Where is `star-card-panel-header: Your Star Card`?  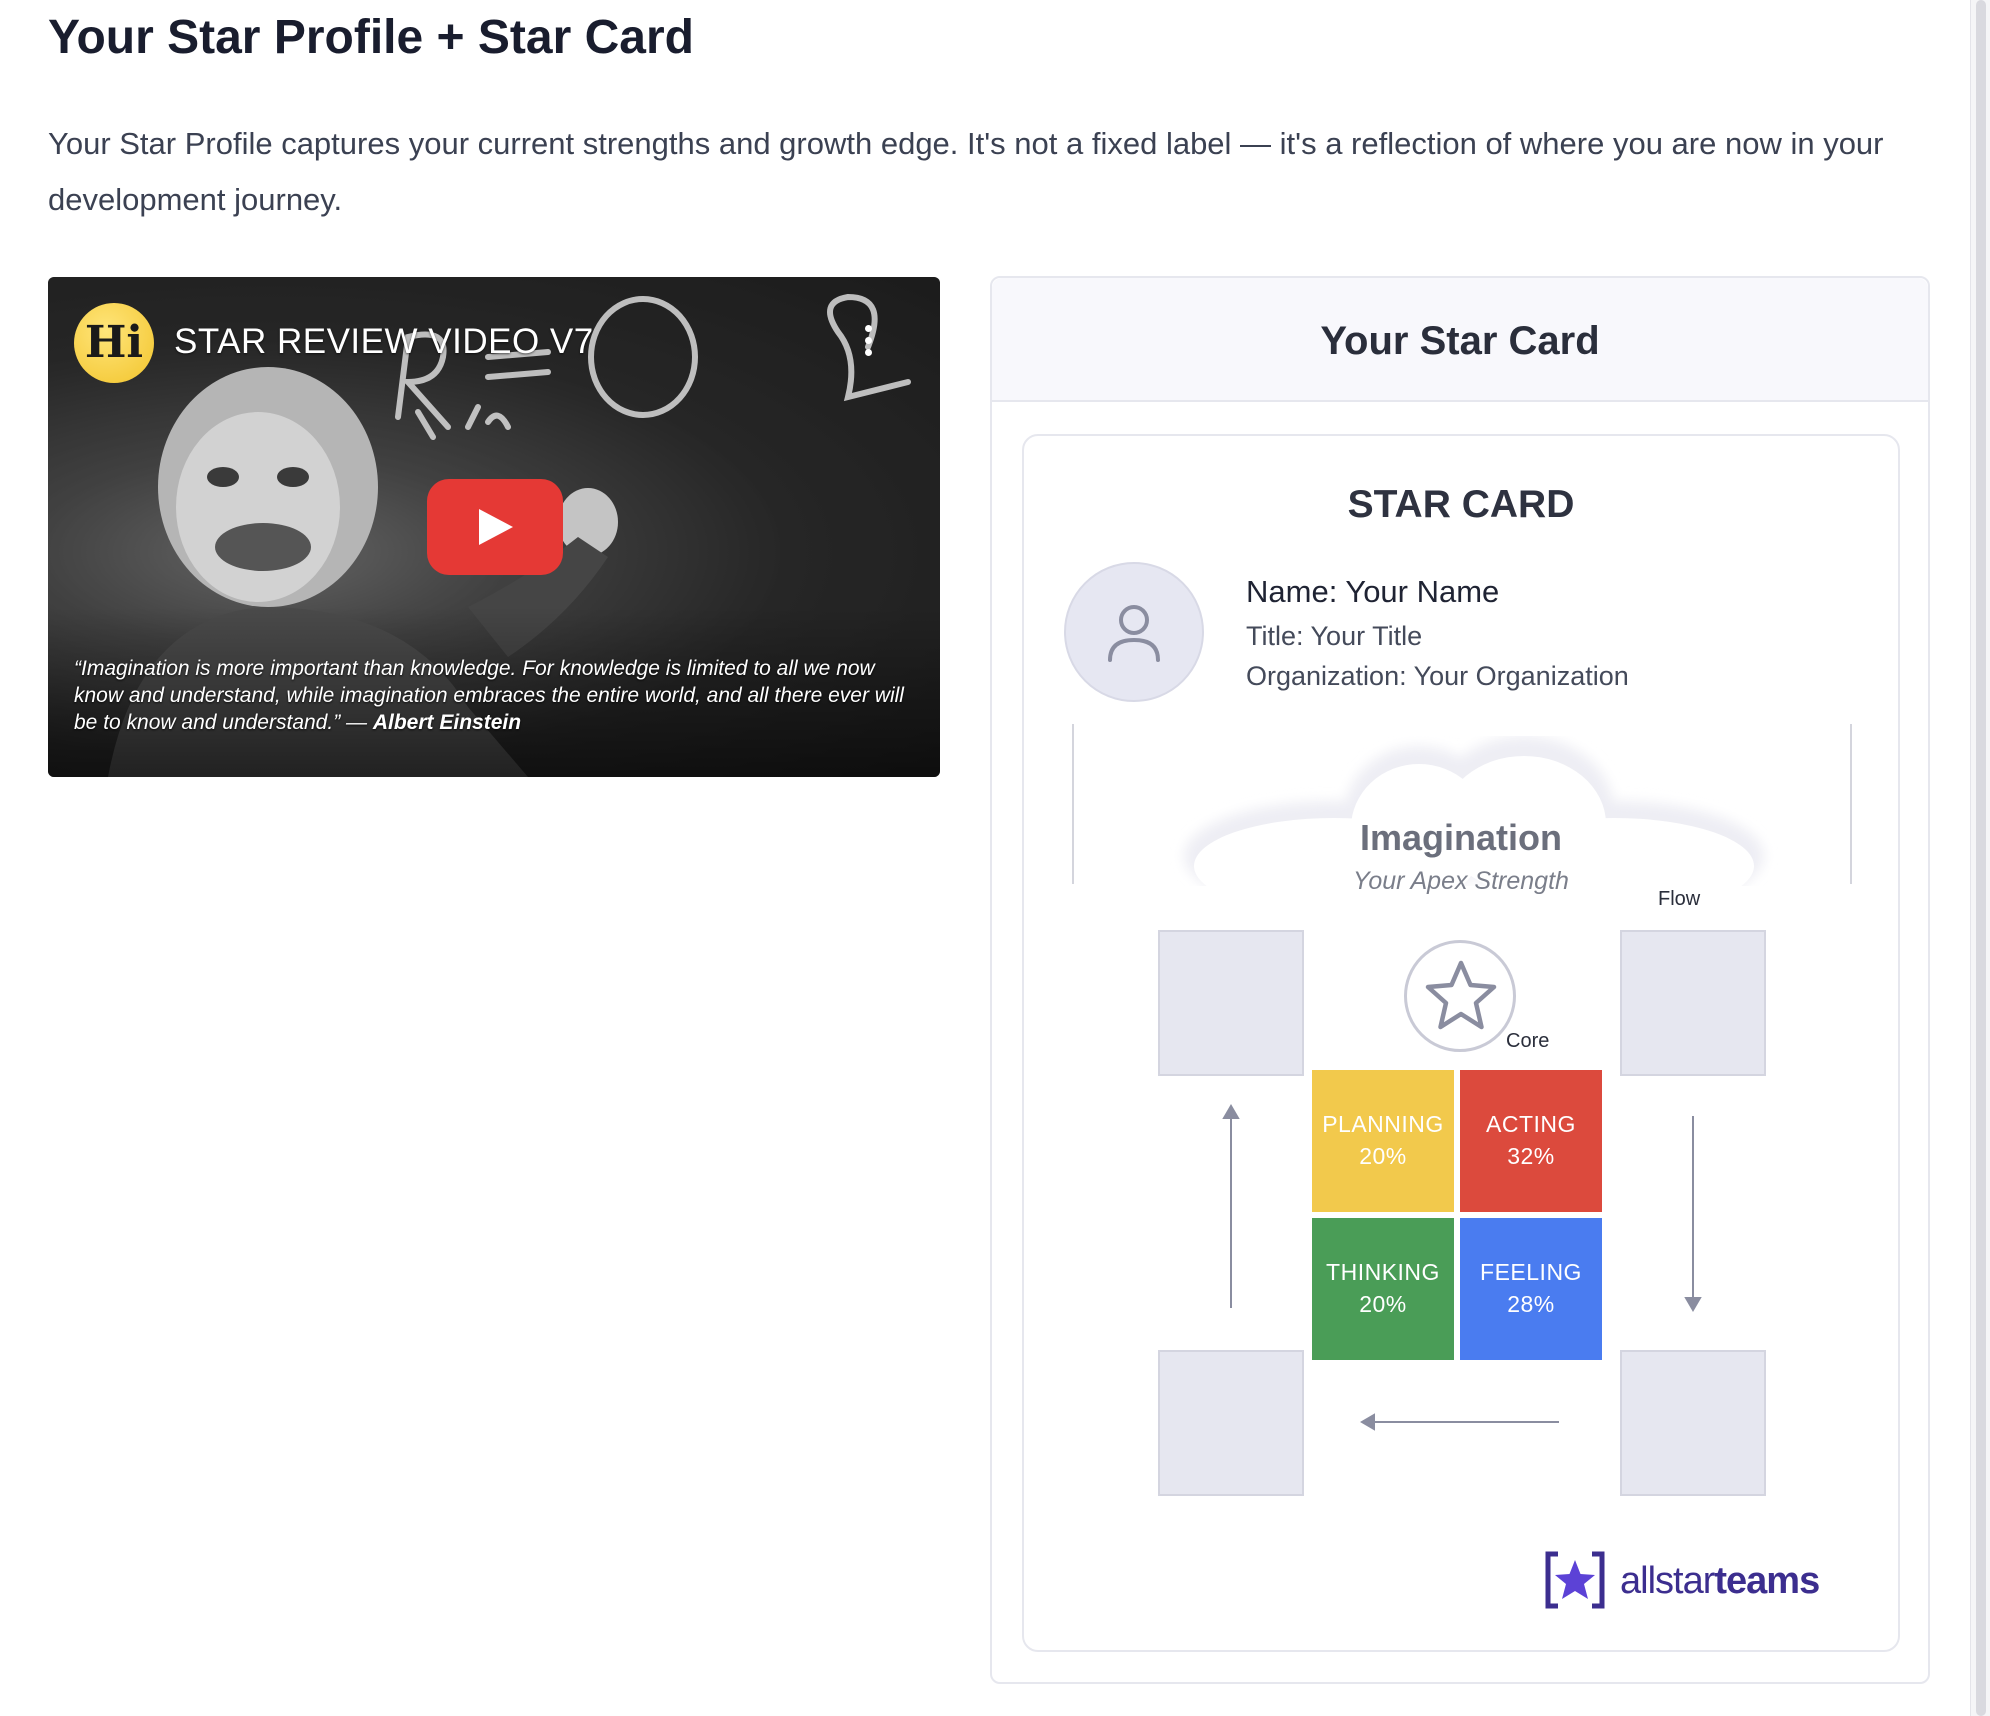 star-card-panel-header: Your Star Card is located at coordinates (1460, 340).